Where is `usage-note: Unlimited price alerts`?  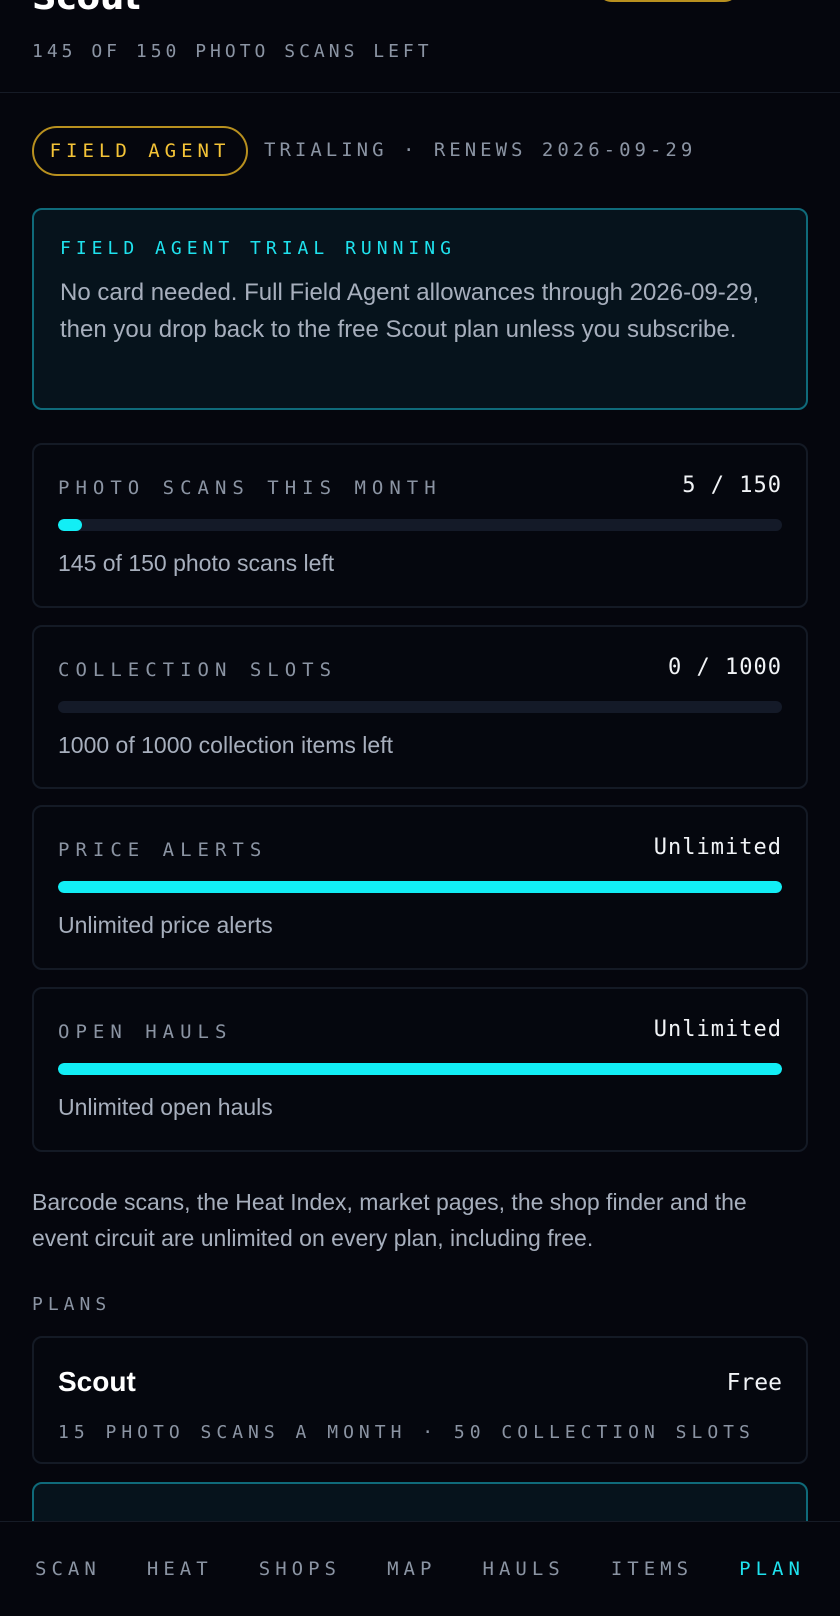 usage-note: Unlimited price alerts is located at coordinates (165, 925).